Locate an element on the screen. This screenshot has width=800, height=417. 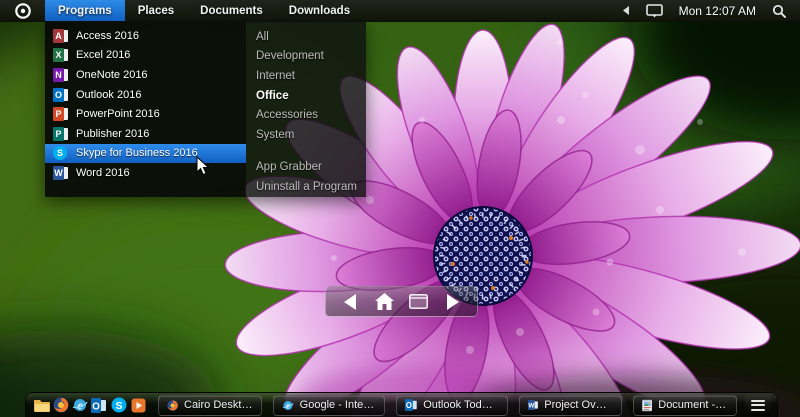
app-item-access: A Access 2016 is located at coordinates (145, 36).